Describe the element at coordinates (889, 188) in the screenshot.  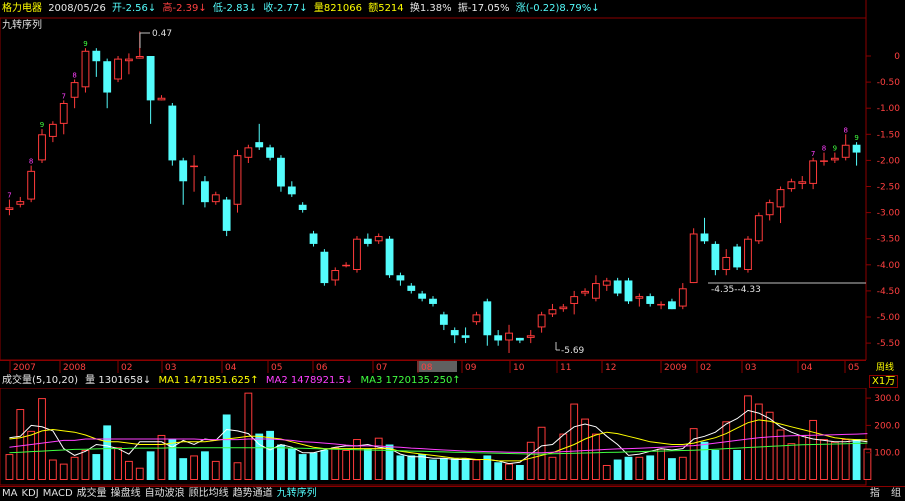
I see `price-tick-label: -2.50` at that location.